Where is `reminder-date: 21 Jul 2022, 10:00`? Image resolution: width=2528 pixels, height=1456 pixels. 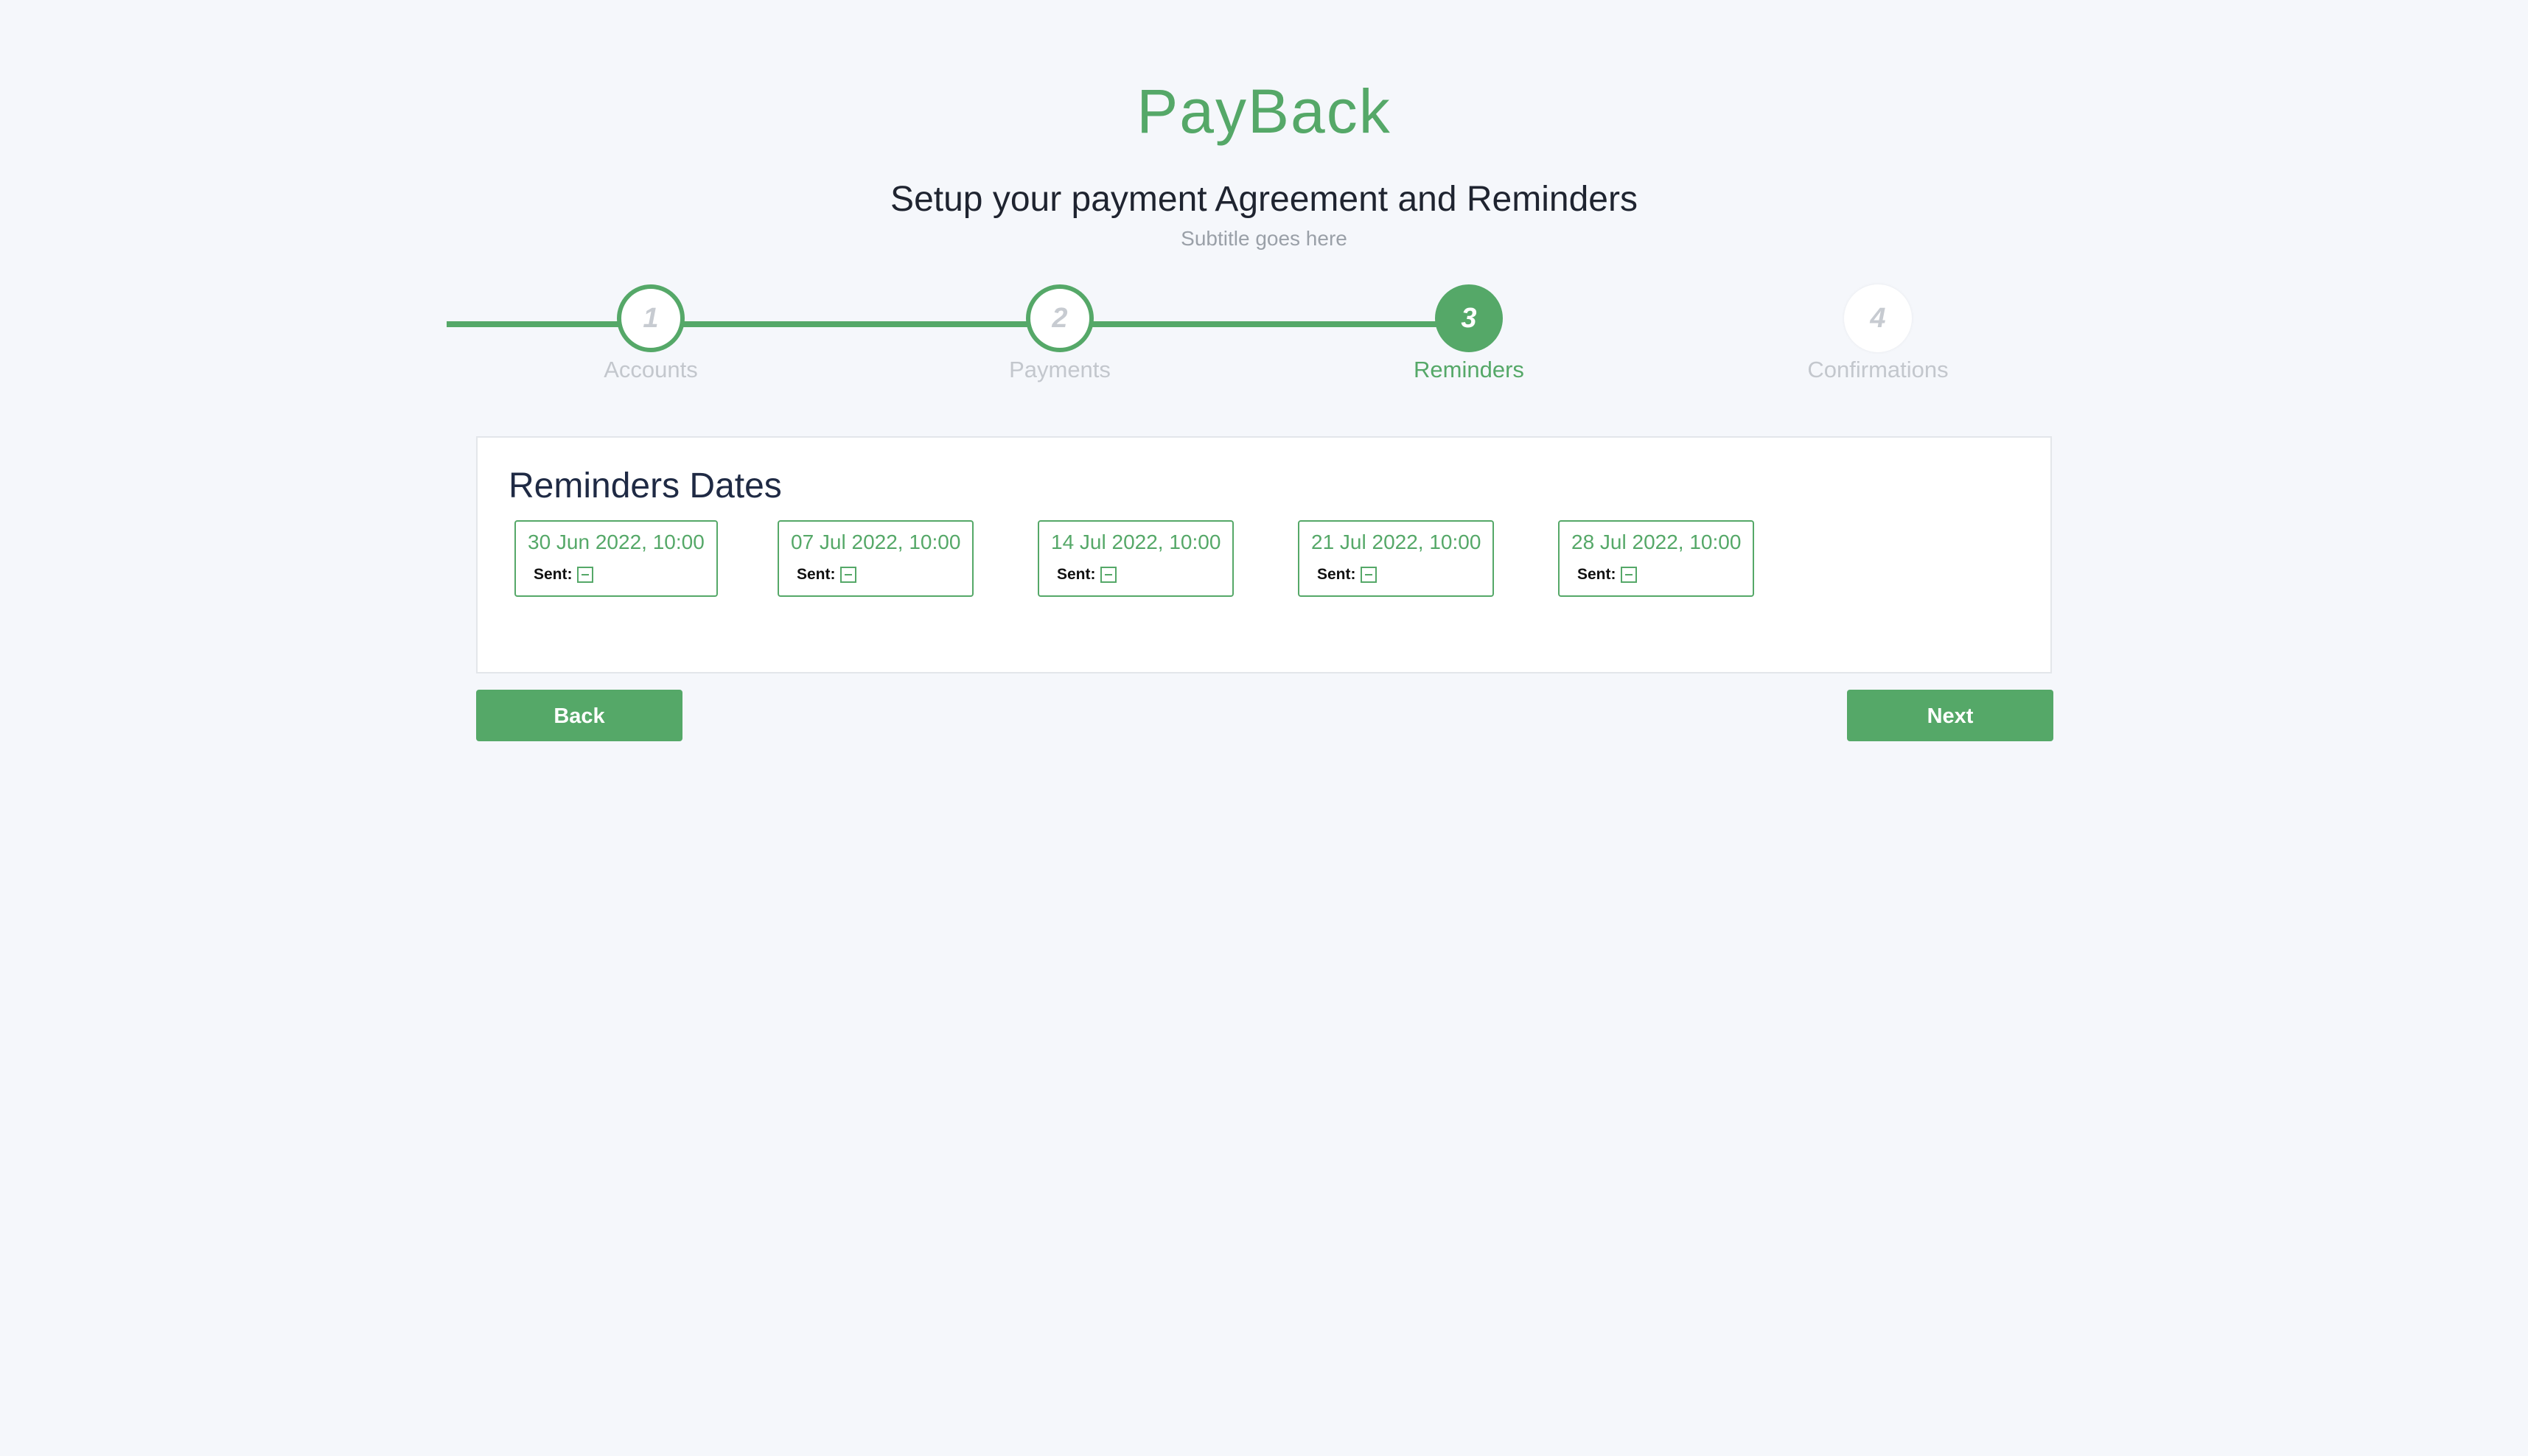
reminder-date: 21 Jul 2022, 10:00 is located at coordinates (1396, 542).